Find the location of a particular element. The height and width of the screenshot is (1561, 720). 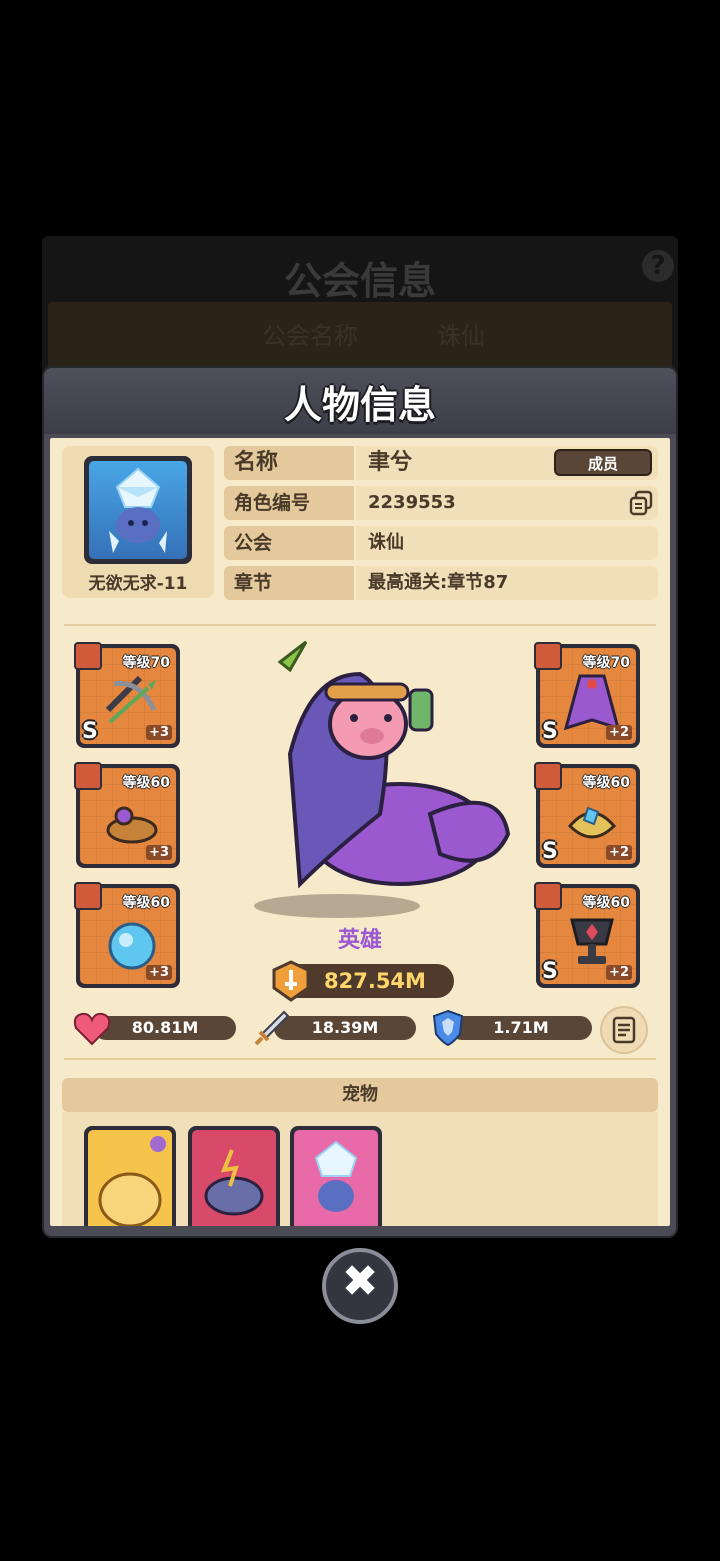

sword-type-icon is located at coordinates (88, 656).